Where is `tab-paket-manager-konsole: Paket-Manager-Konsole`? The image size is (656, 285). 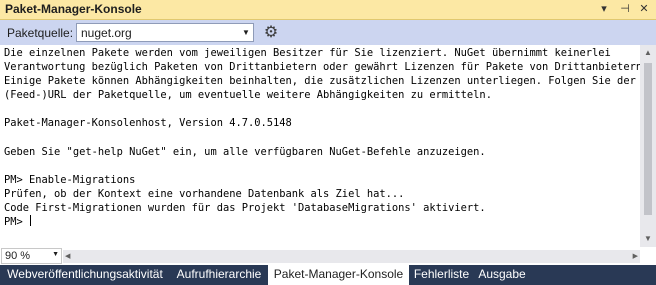
tab-paket-manager-konsole: Paket-Manager-Konsole is located at coordinates (338, 275).